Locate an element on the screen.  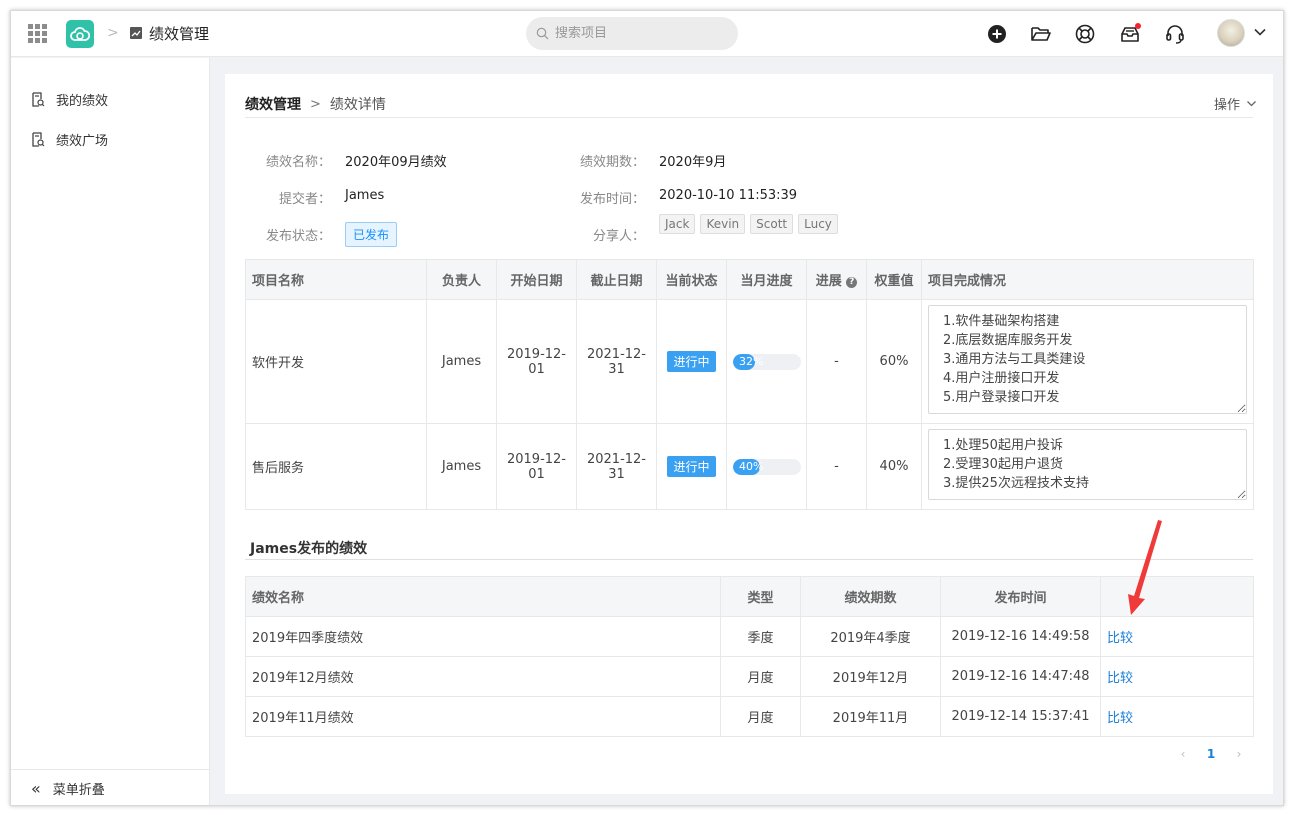
col-header-start: 开始日期 is located at coordinates (536, 279).